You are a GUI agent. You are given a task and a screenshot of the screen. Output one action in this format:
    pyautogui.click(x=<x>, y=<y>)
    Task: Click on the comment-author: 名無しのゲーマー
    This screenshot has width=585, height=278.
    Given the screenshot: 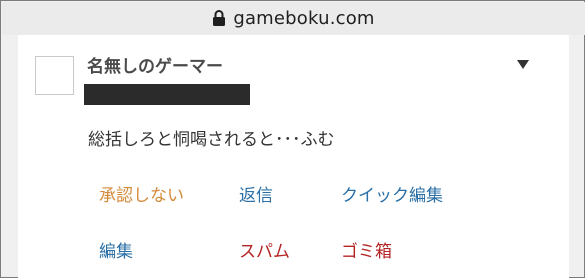 What is the action you would take?
    pyautogui.click(x=155, y=67)
    